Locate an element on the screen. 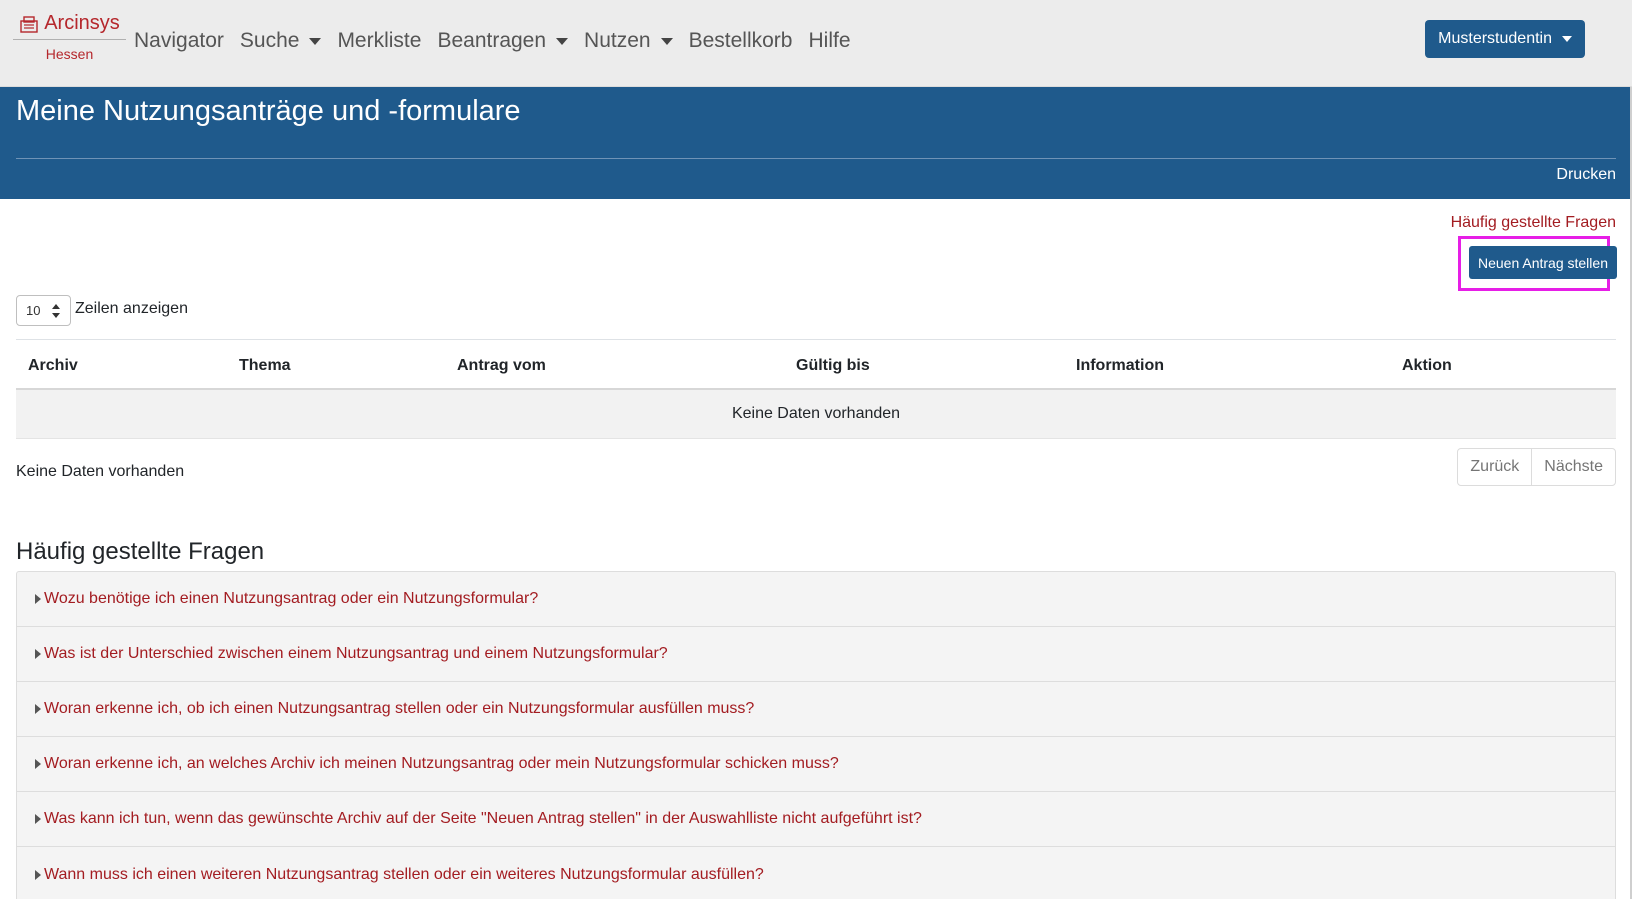  nav-nutzen: Nutzen is located at coordinates (628, 41).